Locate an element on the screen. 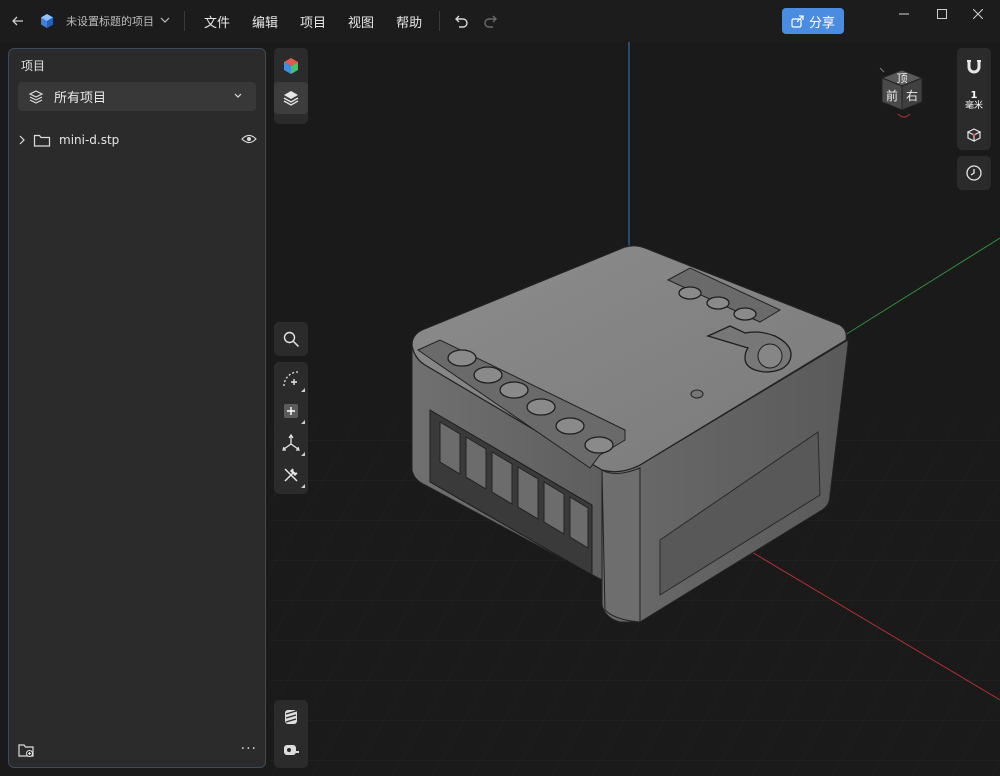 This screenshot has width=1000, height=776. menu-file: 文件 is located at coordinates (217, 21).